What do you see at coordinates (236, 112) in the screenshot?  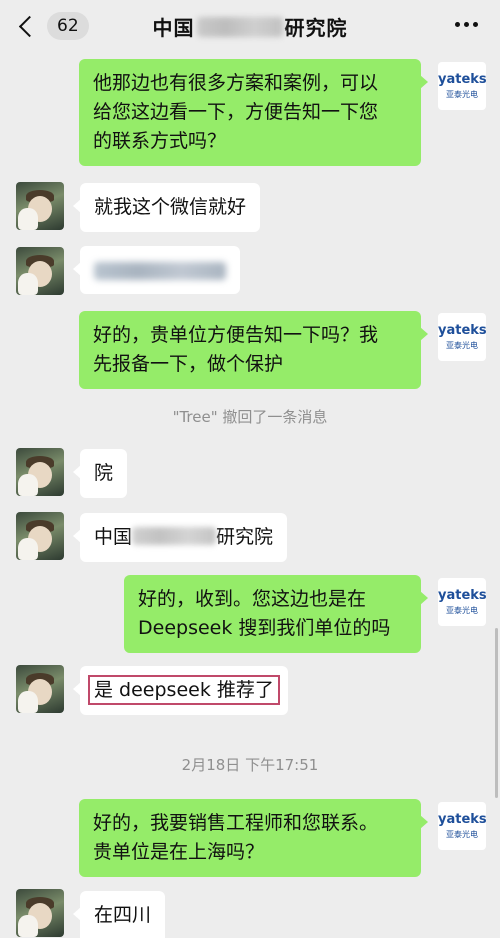 I see `message-line: 给您这边看一下，方便告知一下您` at bounding box center [236, 112].